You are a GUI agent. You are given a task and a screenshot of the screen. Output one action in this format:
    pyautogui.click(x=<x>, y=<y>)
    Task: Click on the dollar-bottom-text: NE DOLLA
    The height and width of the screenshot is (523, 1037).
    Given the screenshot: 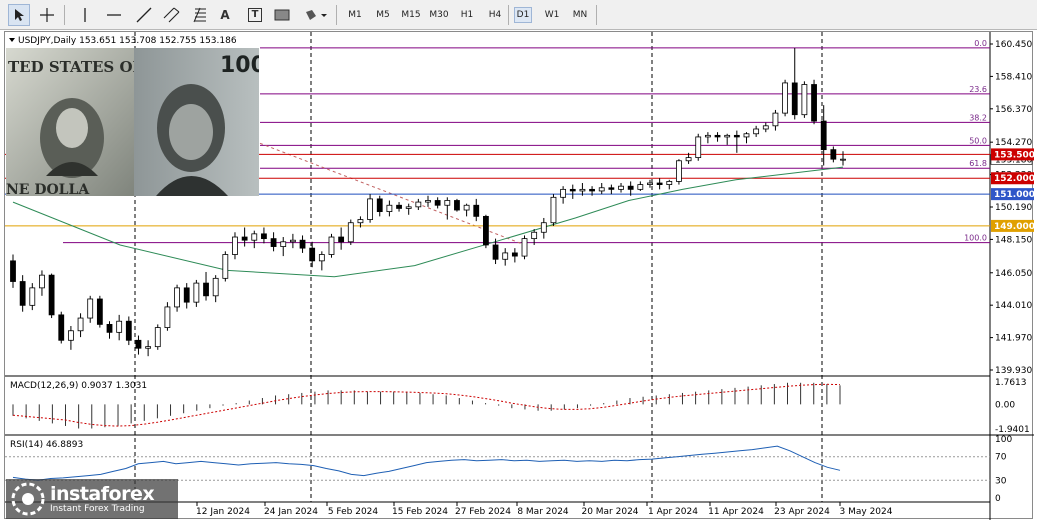 What is the action you would take?
    pyautogui.click(x=48, y=189)
    